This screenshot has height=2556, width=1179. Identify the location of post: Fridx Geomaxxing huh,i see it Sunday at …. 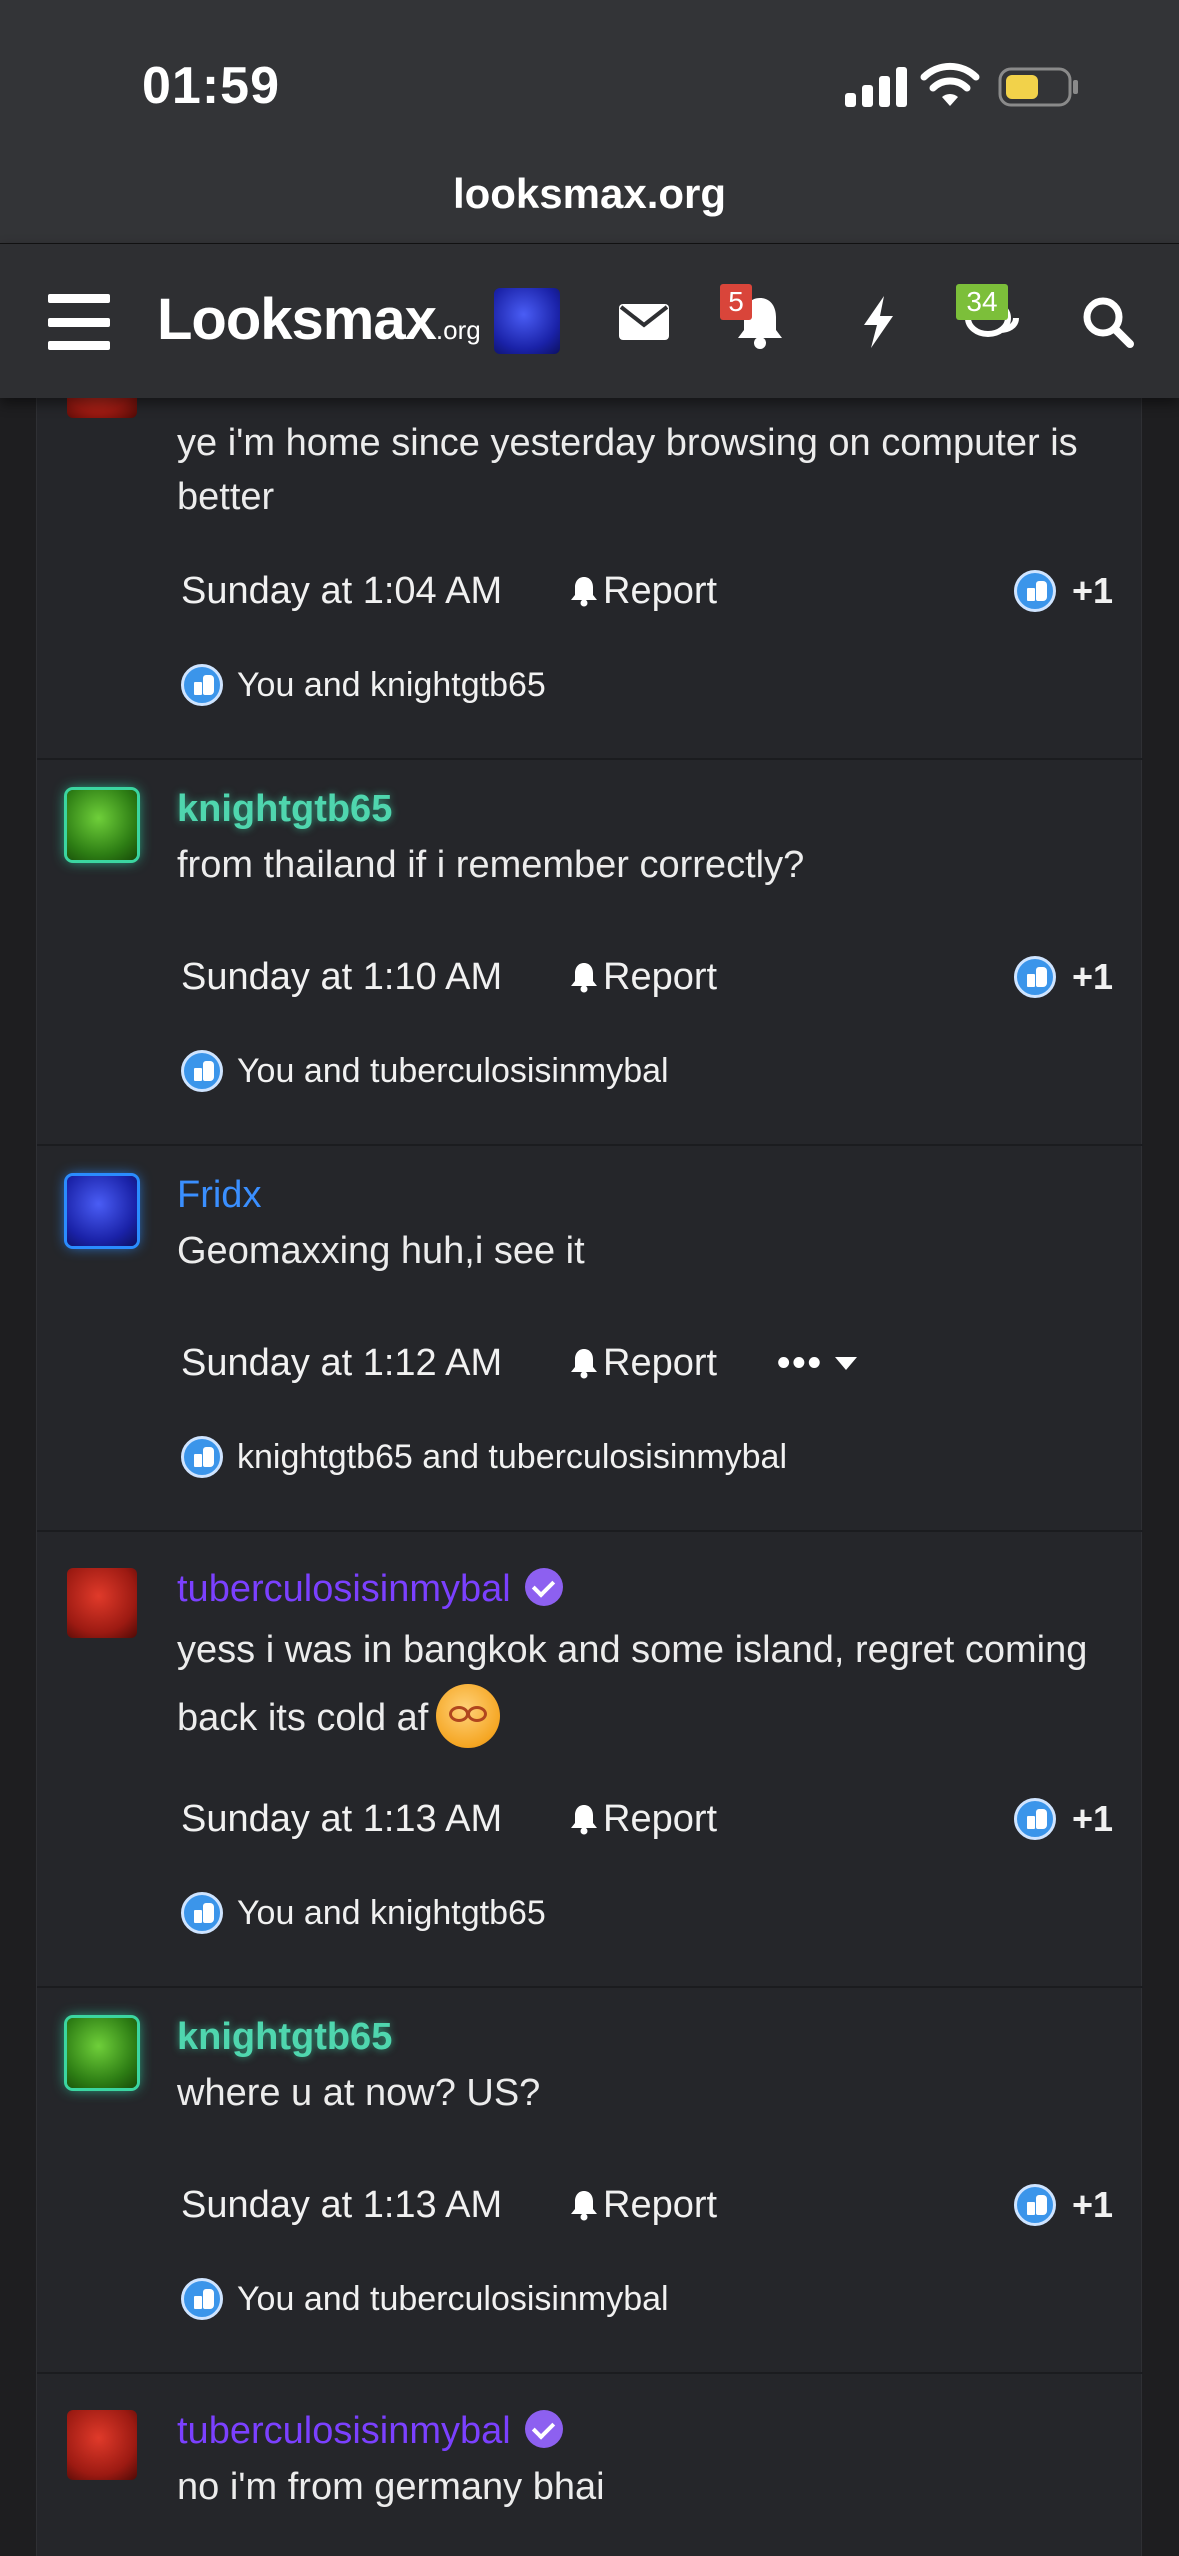
(590, 1339).